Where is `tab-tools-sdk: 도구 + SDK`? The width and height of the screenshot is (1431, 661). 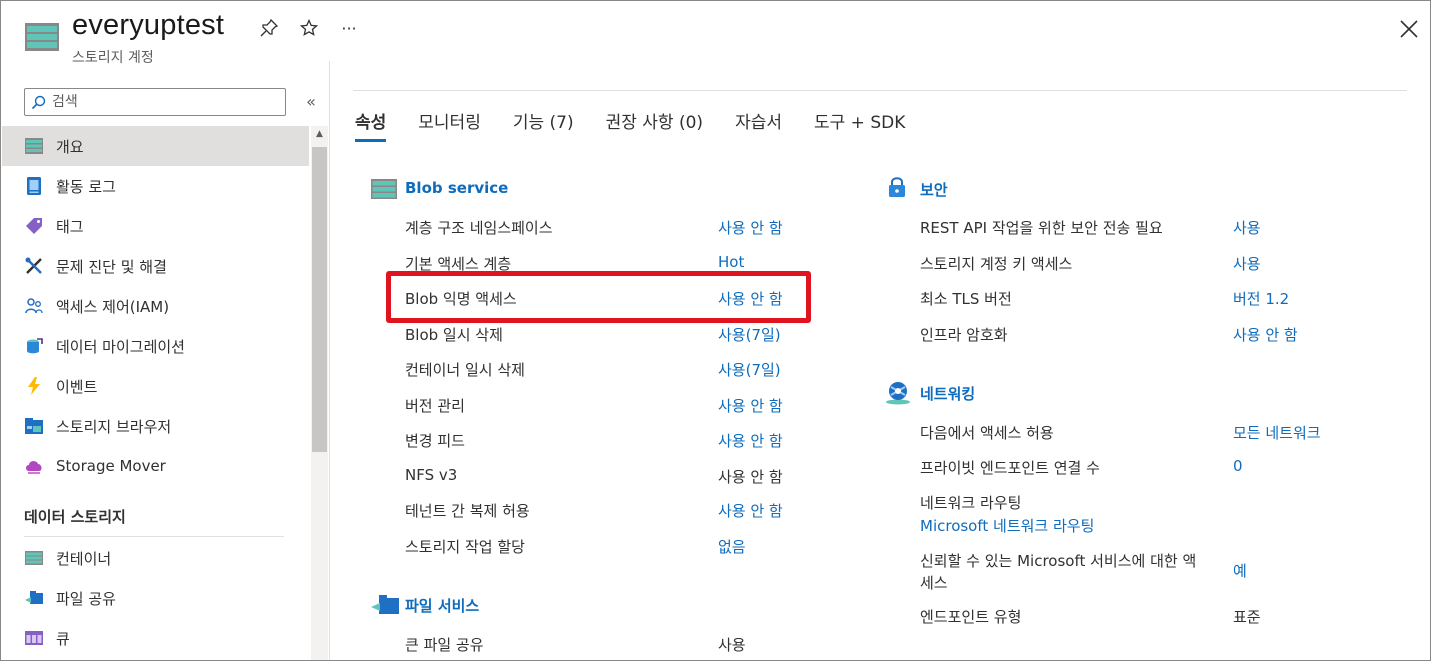
tab-tools-sdk: 도구 + SDK is located at coordinates (859, 126).